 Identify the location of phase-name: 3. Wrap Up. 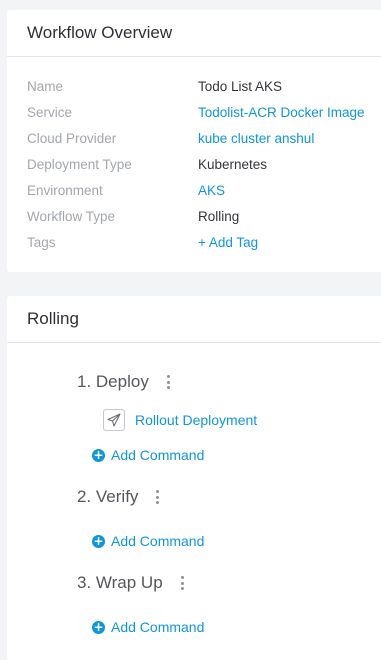
(120, 582).